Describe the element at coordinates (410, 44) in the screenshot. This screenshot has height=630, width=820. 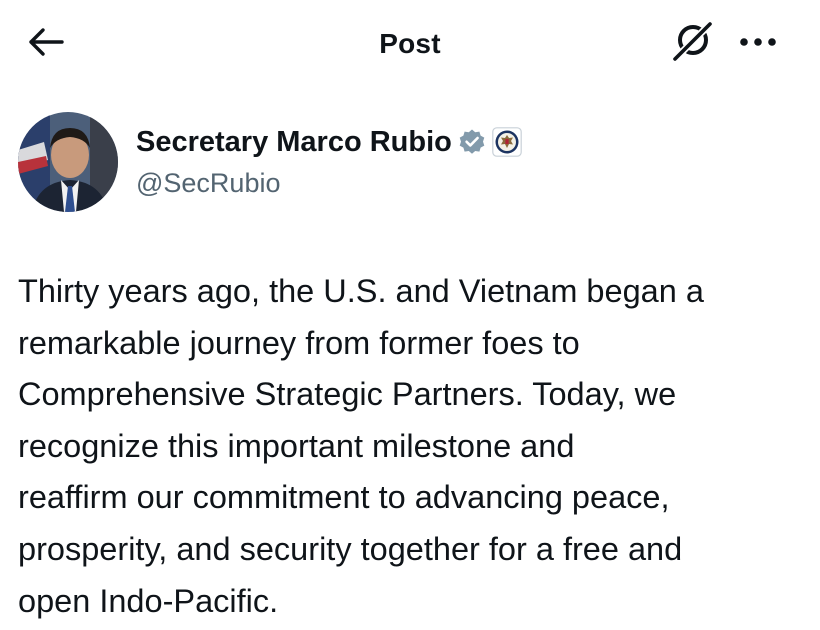
I see `top-bar: Post` at that location.